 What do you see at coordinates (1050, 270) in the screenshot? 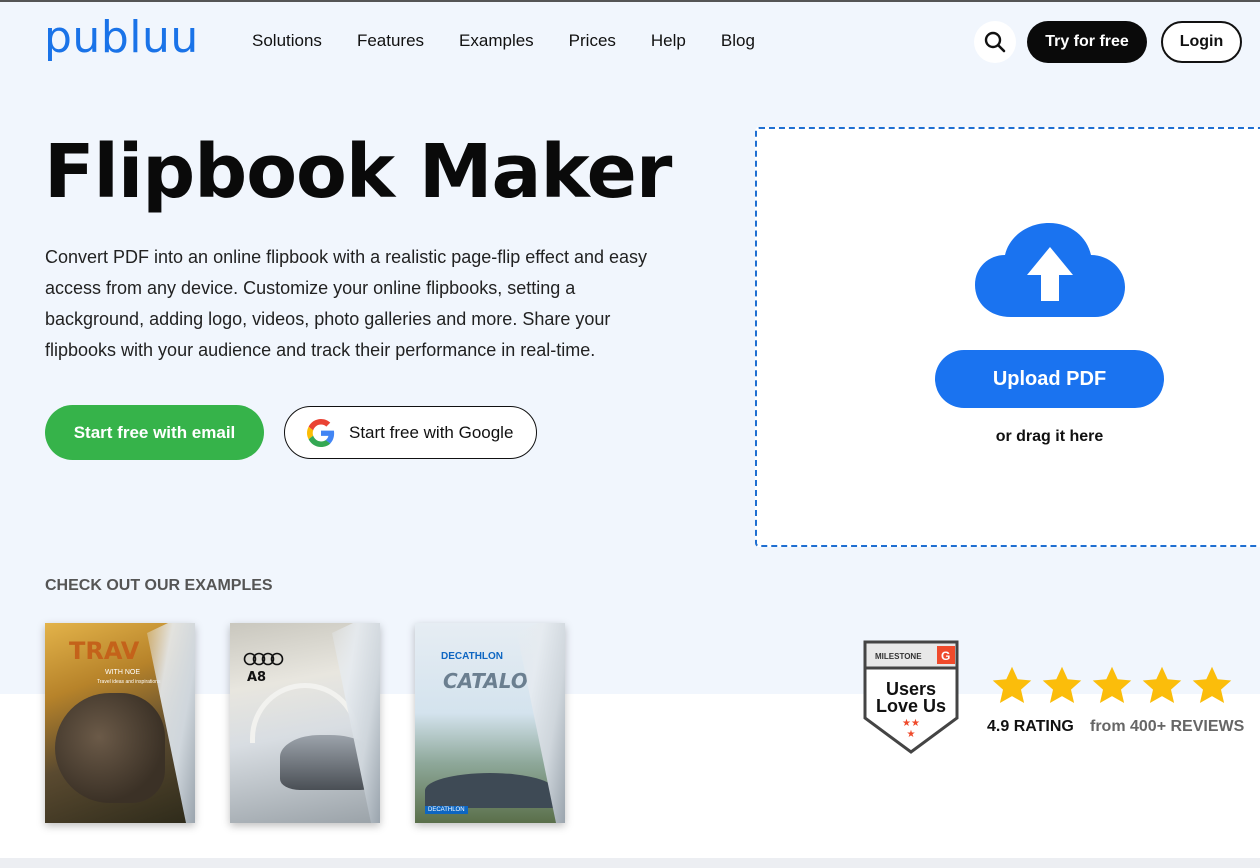
I see `cloud-upload-icon` at bounding box center [1050, 270].